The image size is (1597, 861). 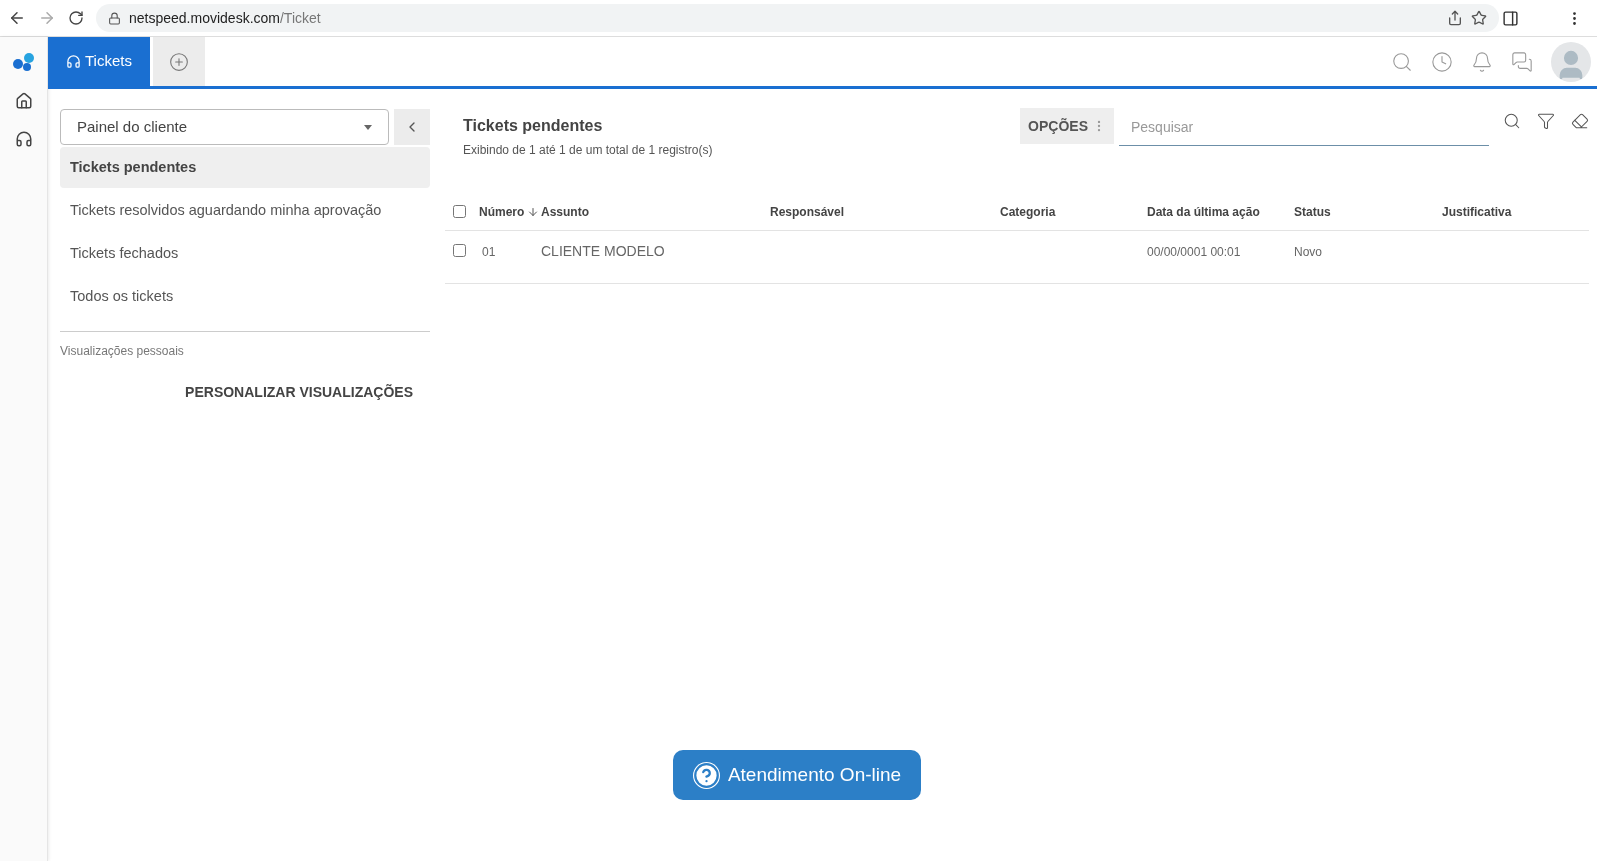 I want to click on sidebar-item: Tickets pendentes, so click(x=245, y=167).